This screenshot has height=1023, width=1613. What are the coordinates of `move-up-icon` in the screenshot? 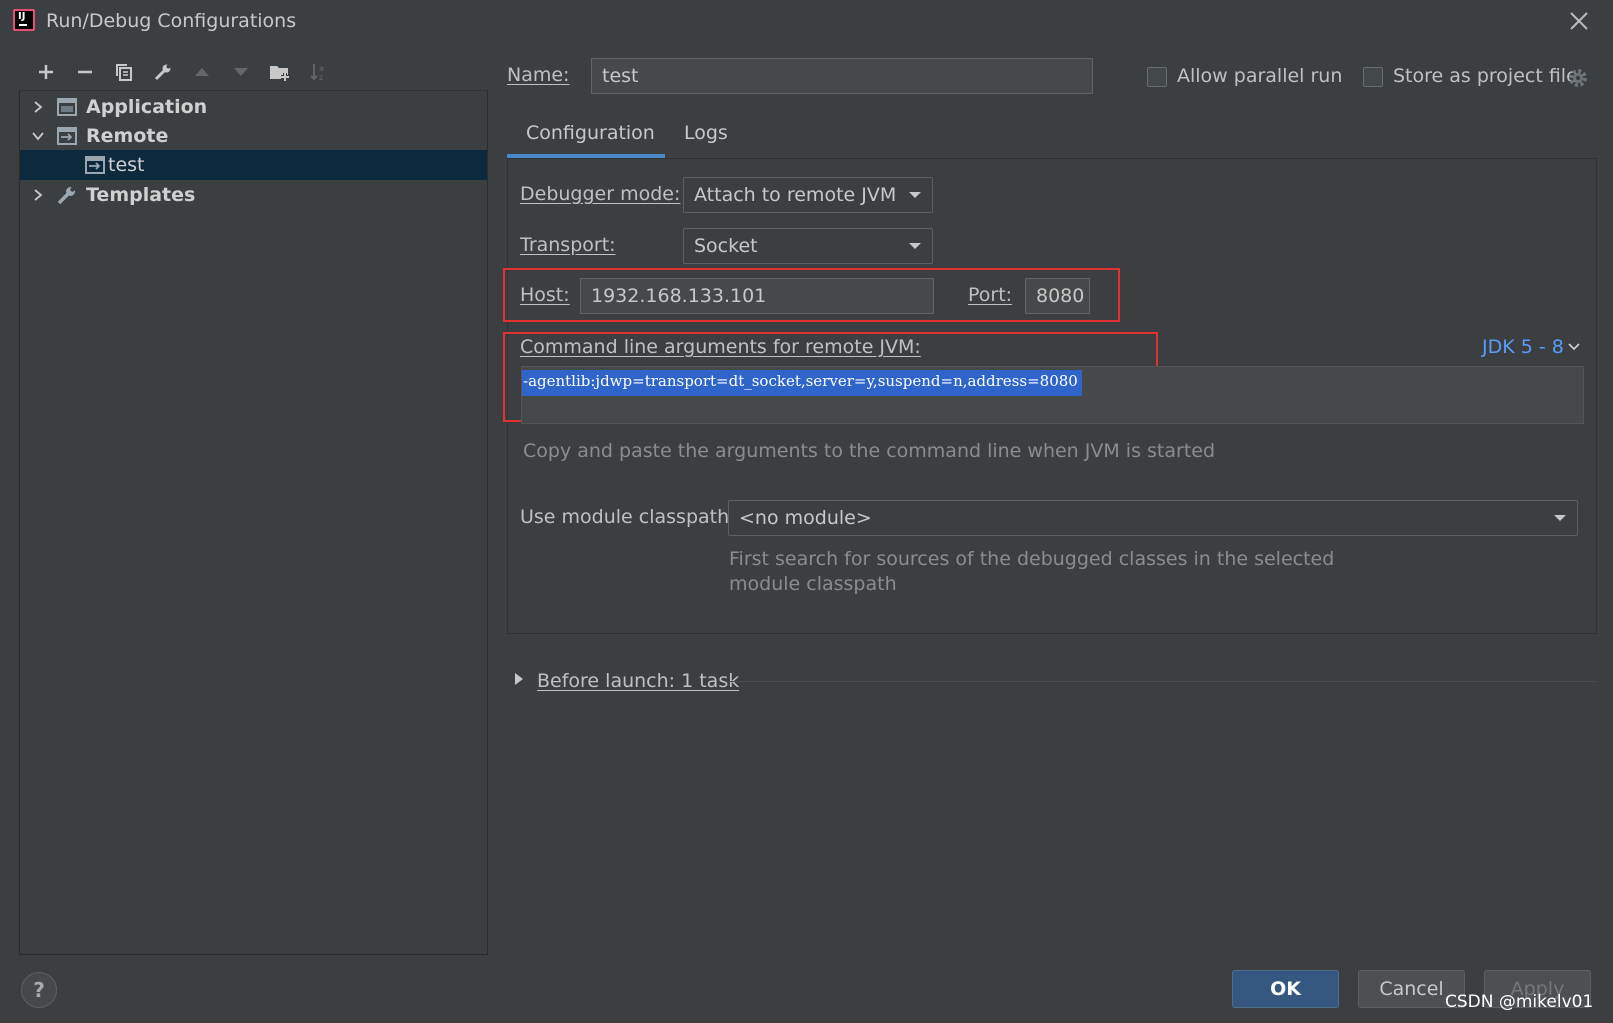 It's located at (201, 72).